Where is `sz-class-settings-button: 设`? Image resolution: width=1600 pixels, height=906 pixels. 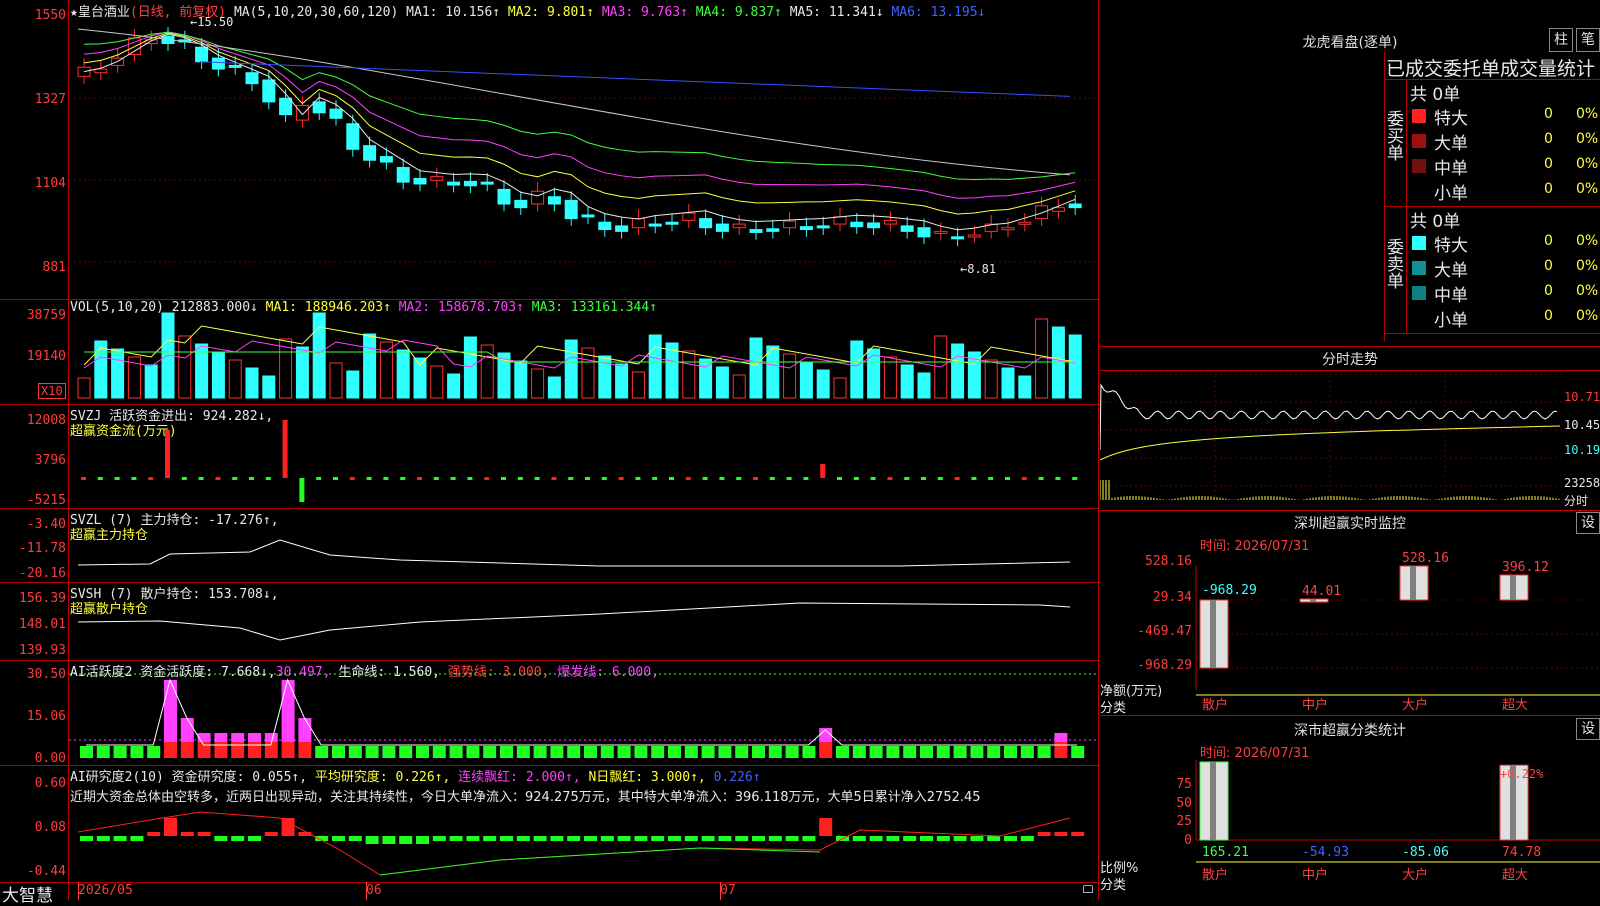
sz-class-settings-button: 设 is located at coordinates (1588, 729).